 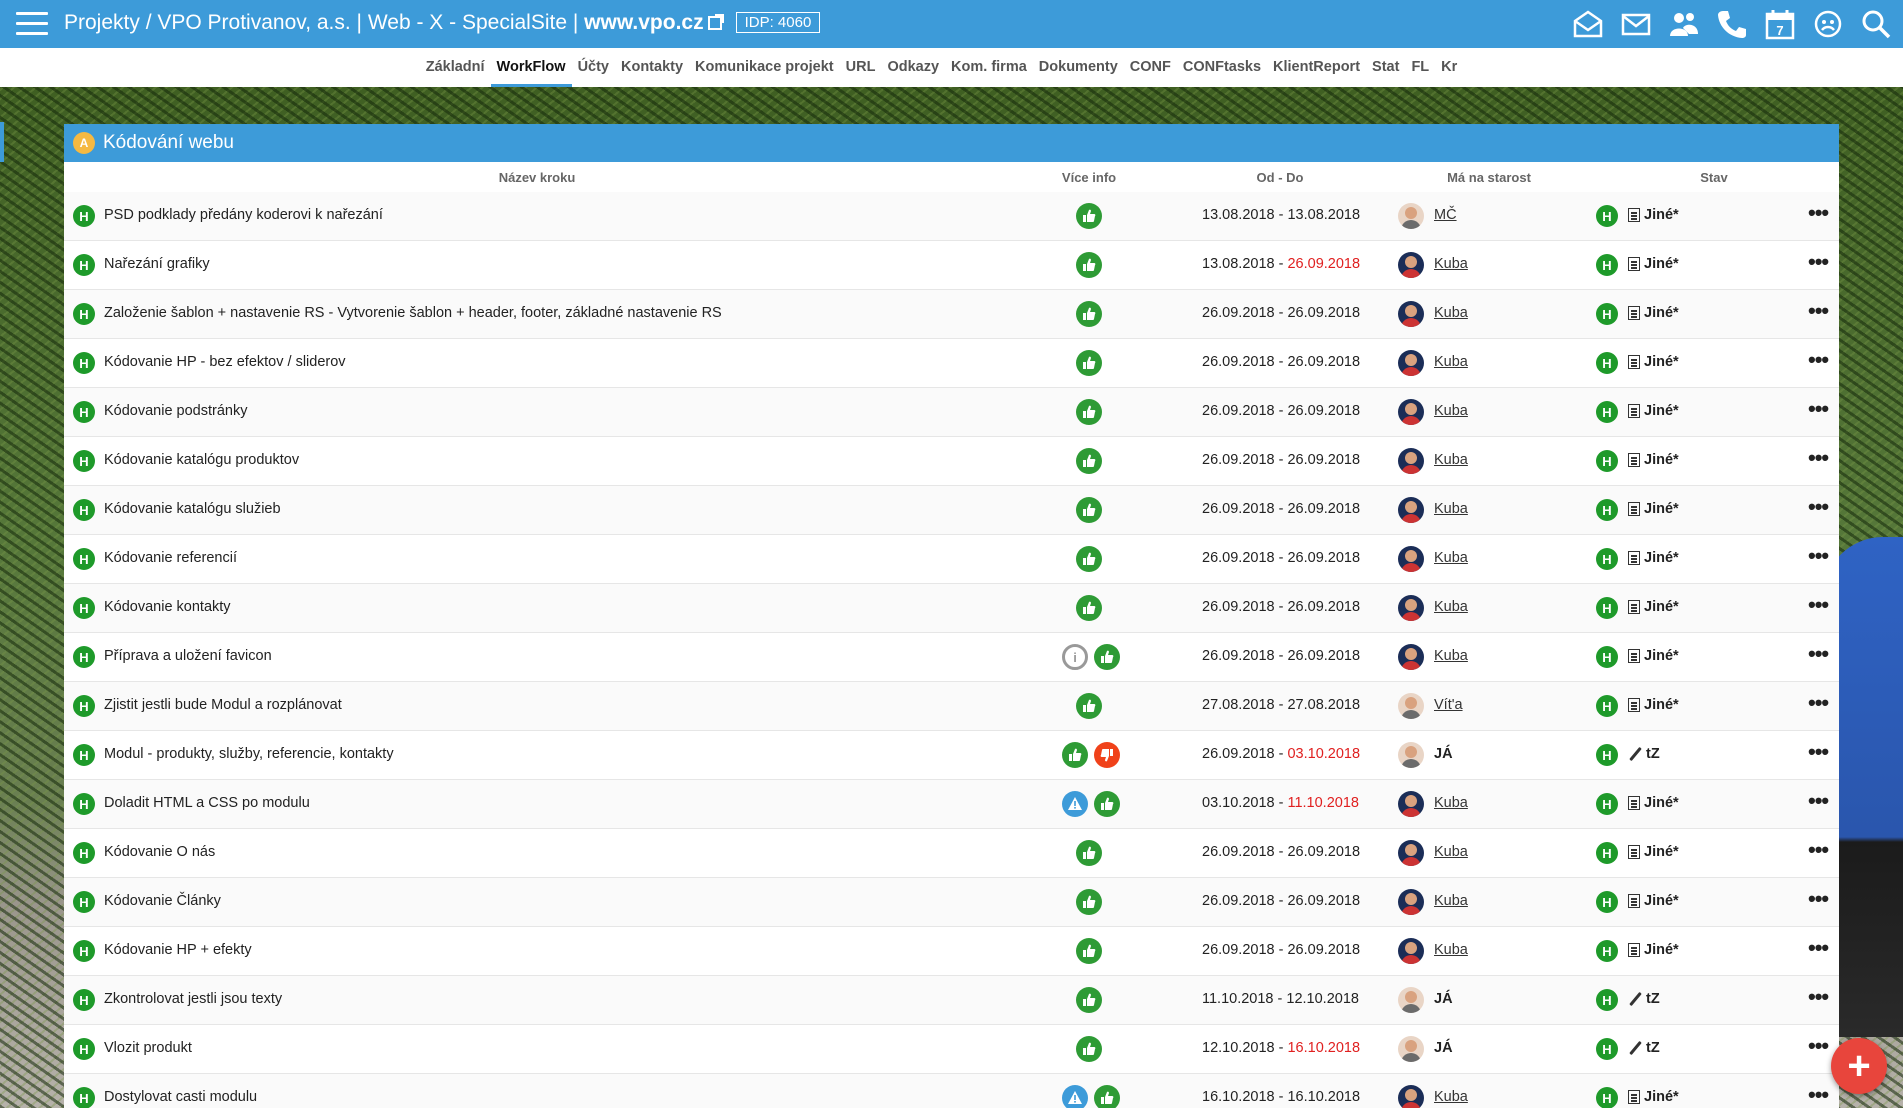 What do you see at coordinates (1107, 755) in the screenshot?
I see `thumbs-down-icon` at bounding box center [1107, 755].